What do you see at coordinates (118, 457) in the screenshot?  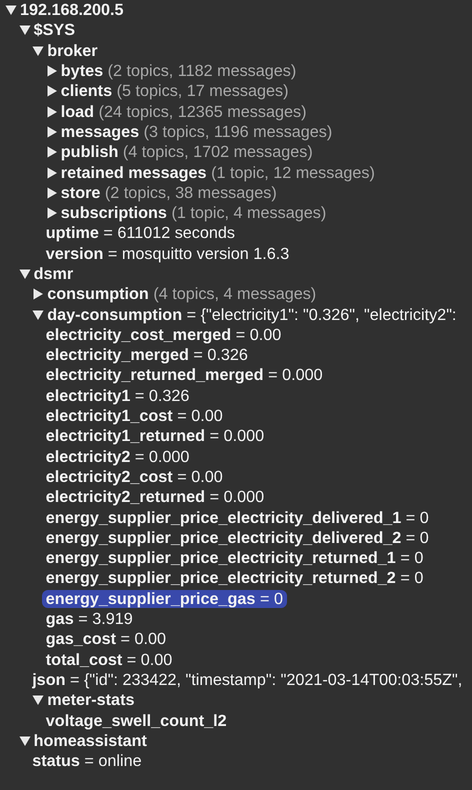 I see `tree-node: electricity2 = 0.000` at bounding box center [118, 457].